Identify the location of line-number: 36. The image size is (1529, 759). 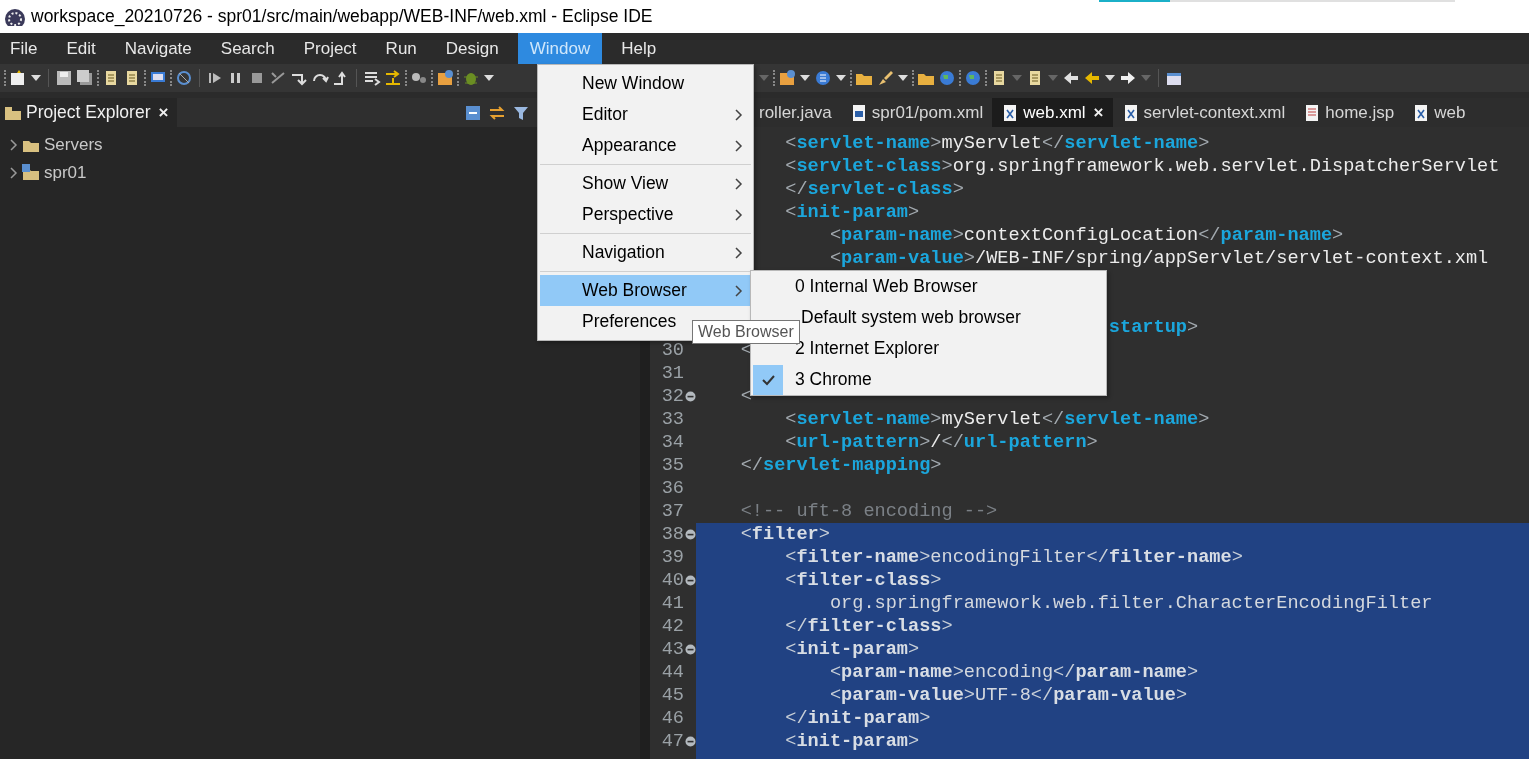
(672, 488).